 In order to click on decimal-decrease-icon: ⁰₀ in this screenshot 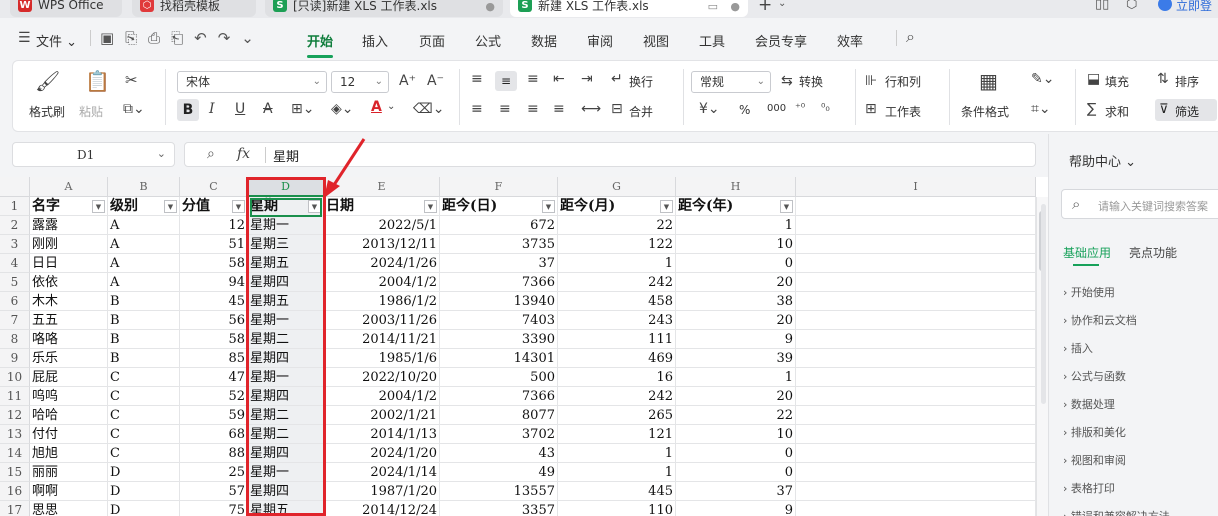, I will do `click(825, 107)`.